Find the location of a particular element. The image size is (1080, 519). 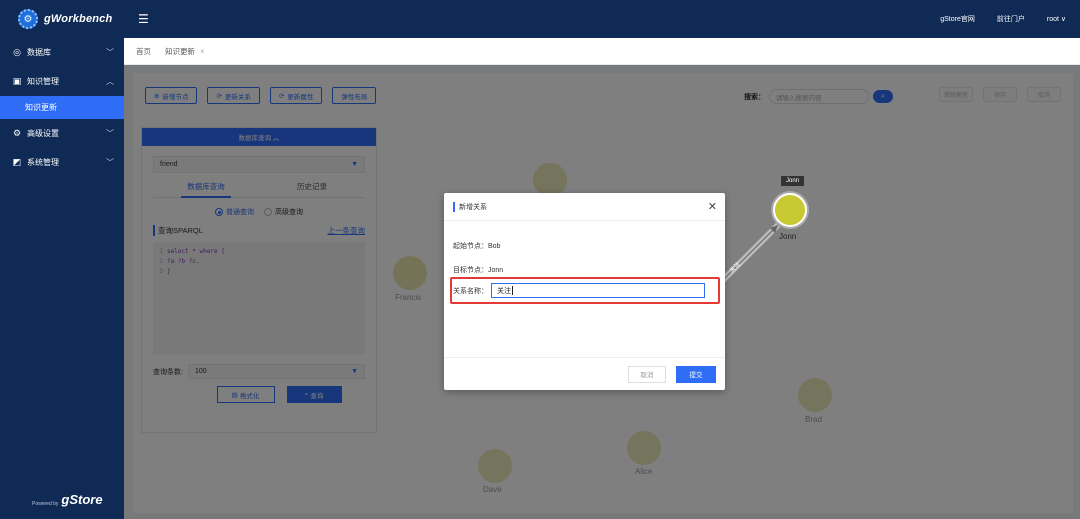

powered-by-logo: Powered by gStore is located at coordinates (67, 499).